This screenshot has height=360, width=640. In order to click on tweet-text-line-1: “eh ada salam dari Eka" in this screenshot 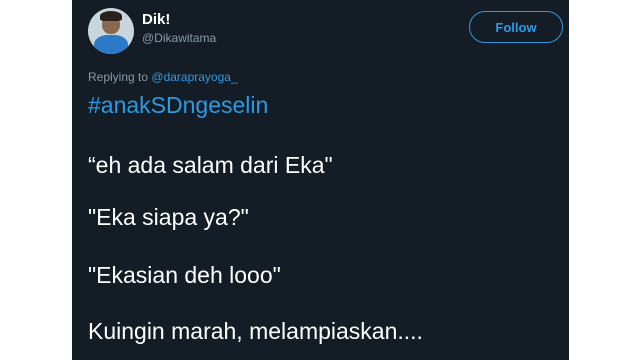, I will do `click(210, 165)`.